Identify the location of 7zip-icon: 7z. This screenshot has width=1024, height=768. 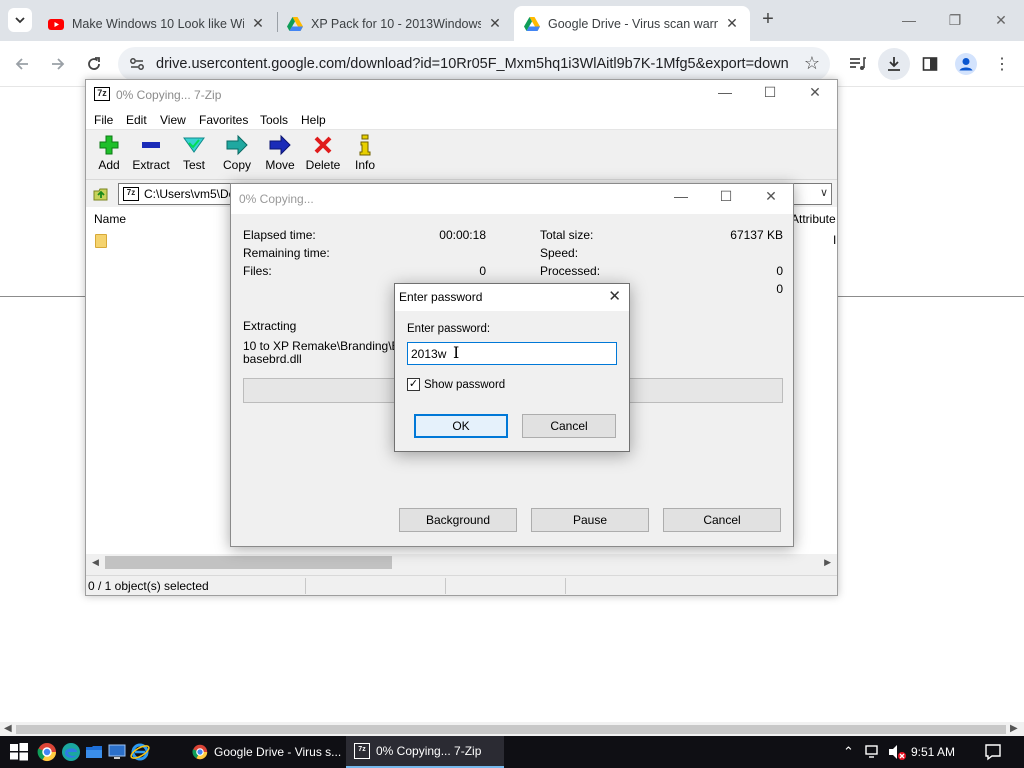
(131, 194).